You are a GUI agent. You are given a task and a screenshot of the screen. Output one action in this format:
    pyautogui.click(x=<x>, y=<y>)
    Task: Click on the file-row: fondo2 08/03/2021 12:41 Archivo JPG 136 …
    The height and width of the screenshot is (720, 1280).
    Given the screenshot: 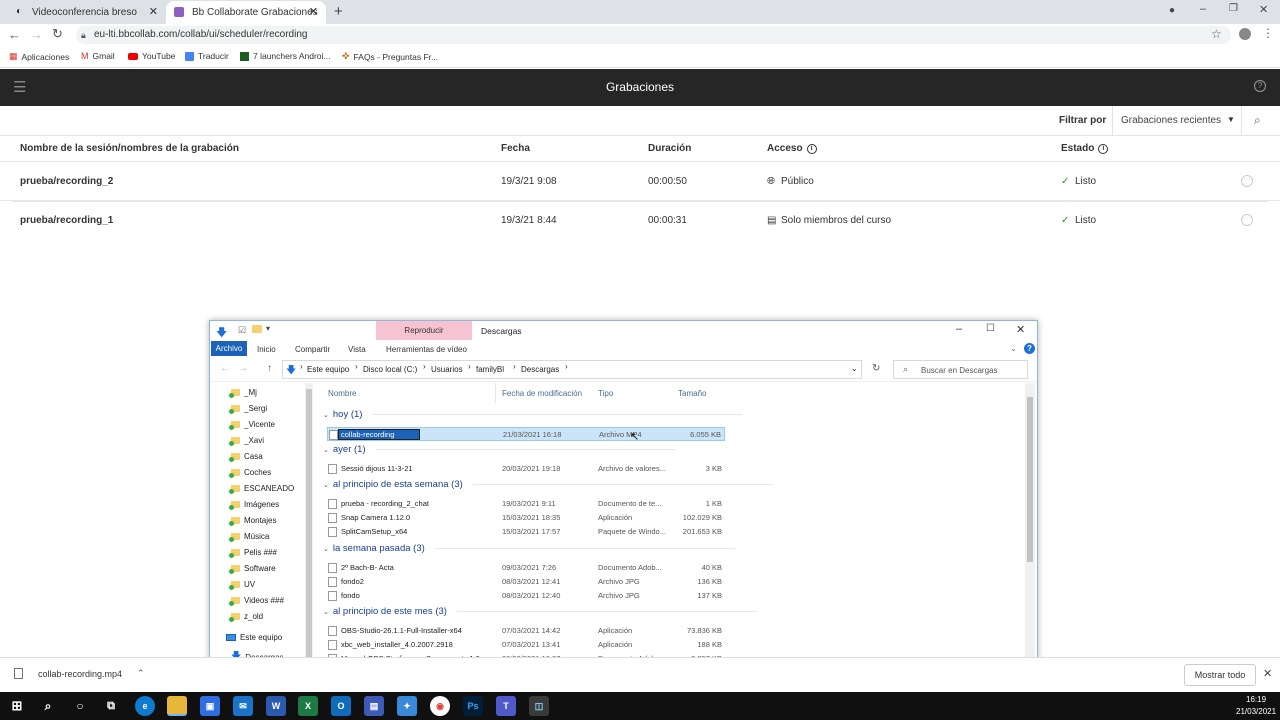 What is the action you would take?
    pyautogui.click(x=526, y=582)
    